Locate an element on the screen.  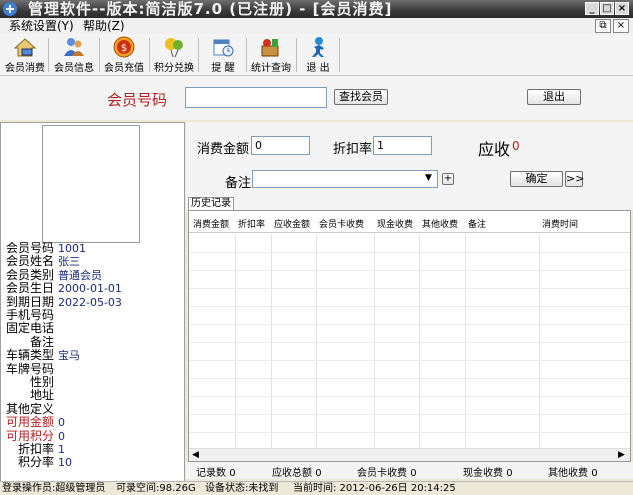
toolbar-exit: 退 出 is located at coordinates (318, 55).